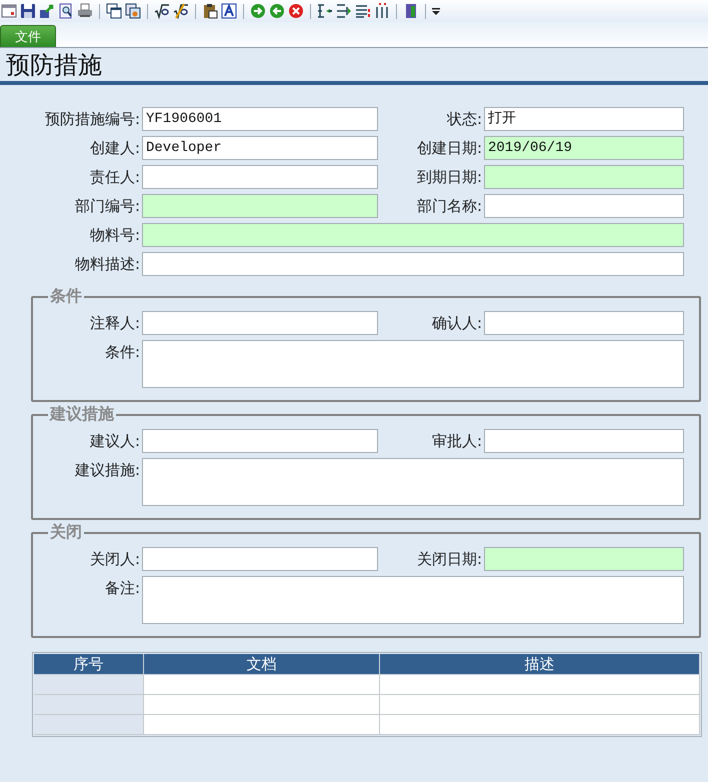 This screenshot has width=708, height=782. Describe the element at coordinates (107, 264) in the screenshot. I see `field-label: 物料描述:` at that location.